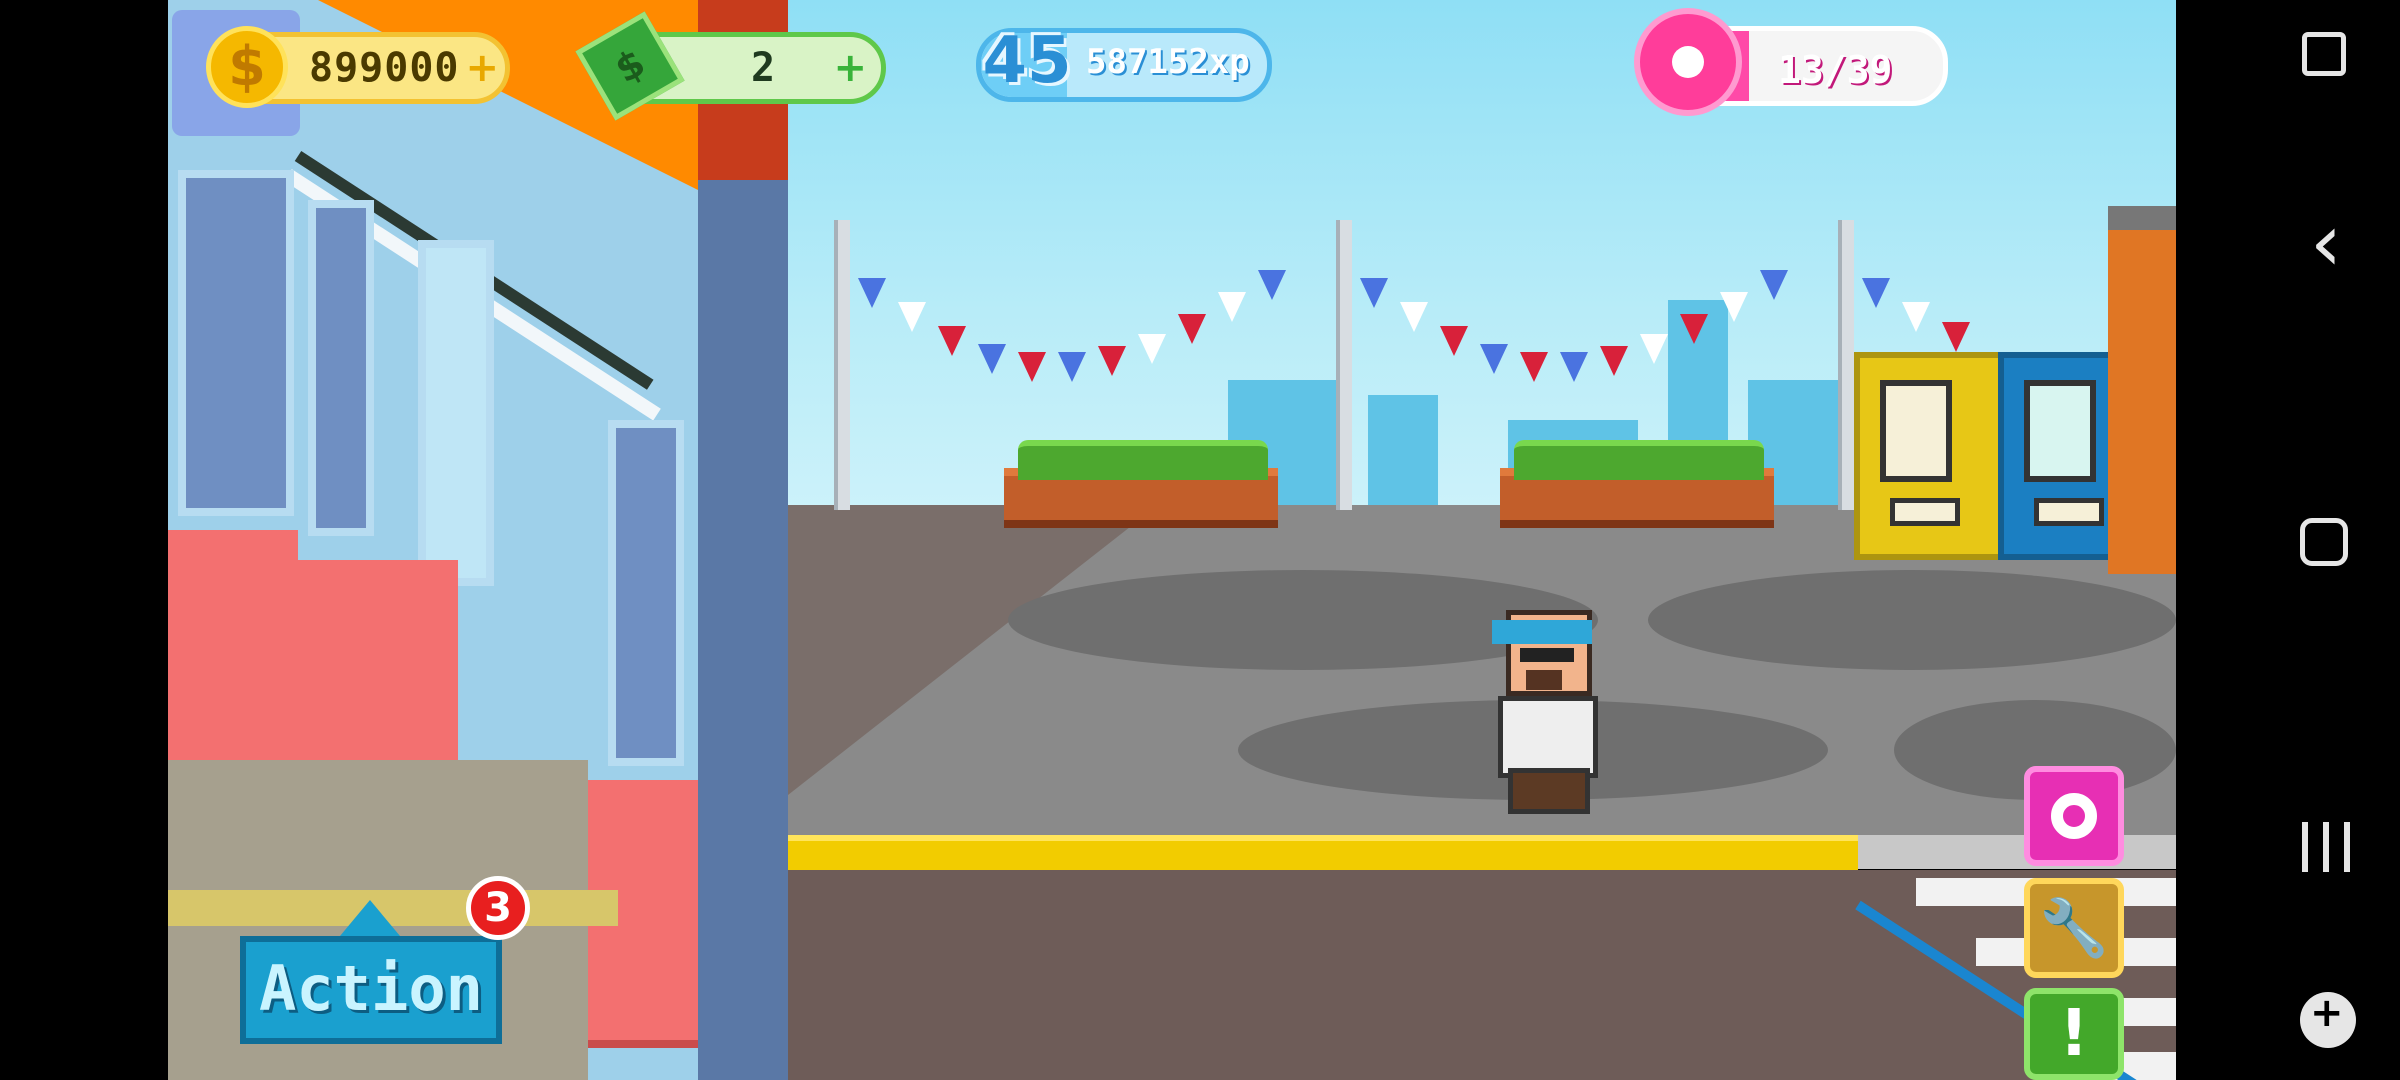 Image resolution: width=2400 pixels, height=1080 pixels. What do you see at coordinates (1547, 655) in the screenshot?
I see `character-sunglasses` at bounding box center [1547, 655].